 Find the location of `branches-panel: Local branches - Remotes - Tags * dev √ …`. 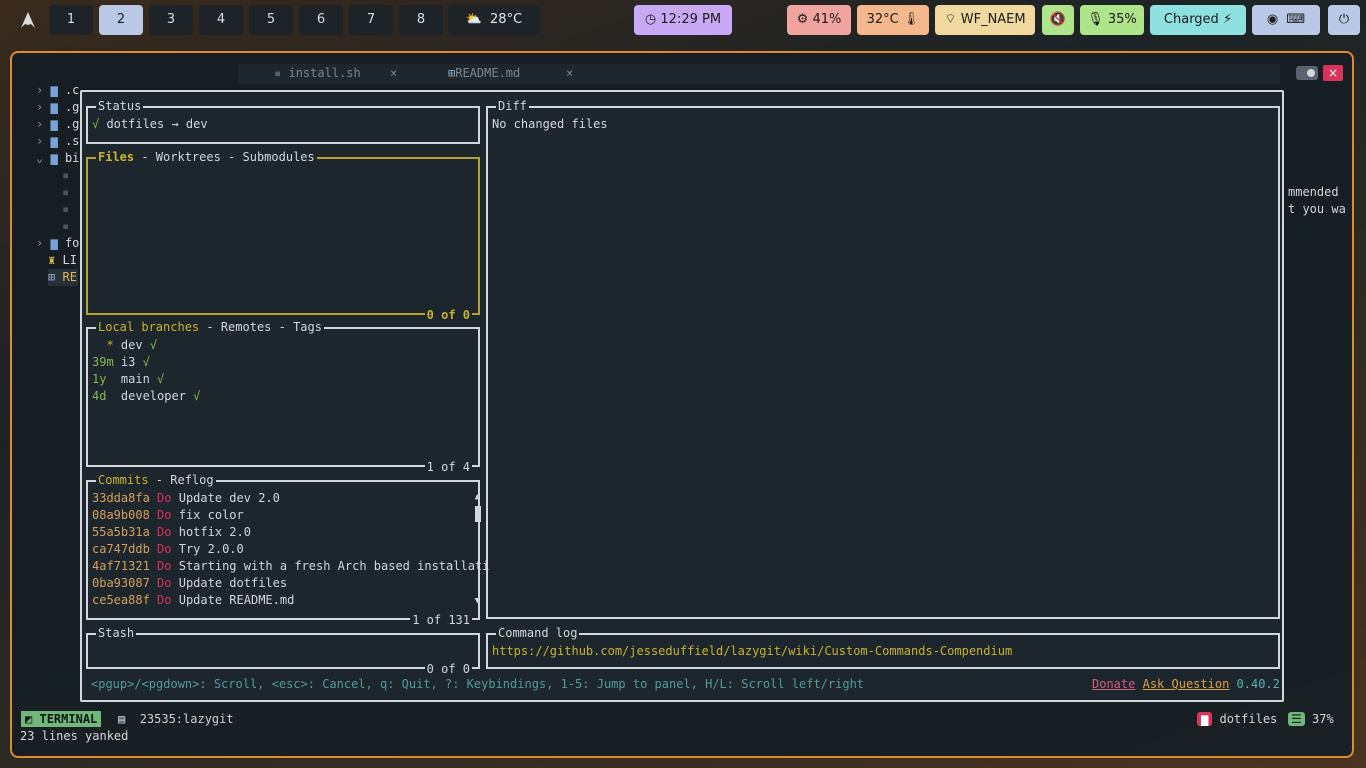

branches-panel: Local branches - Remotes - Tags * dev √ … is located at coordinates (283, 397).